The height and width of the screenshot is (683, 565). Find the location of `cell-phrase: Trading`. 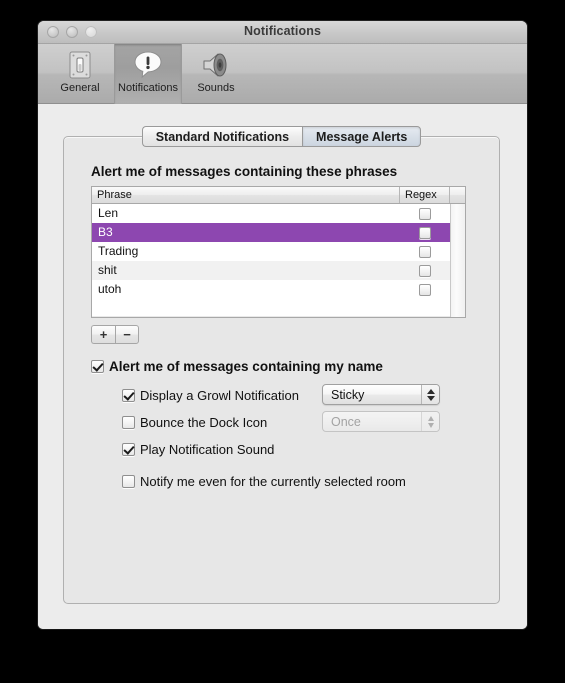

cell-phrase: Trading is located at coordinates (118, 251).